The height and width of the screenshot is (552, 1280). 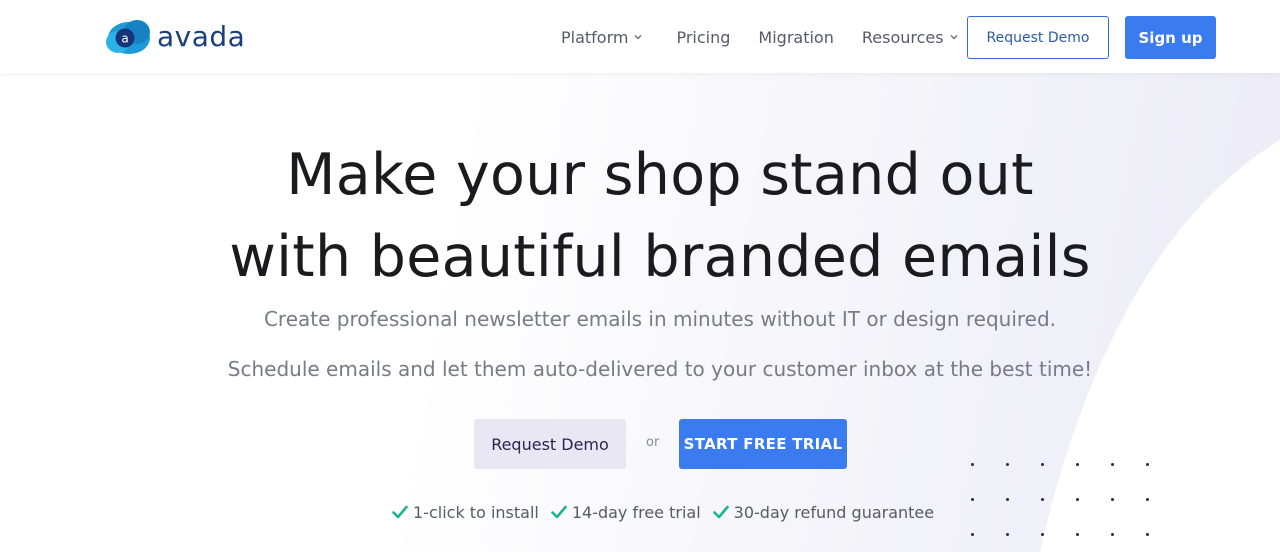 I want to click on feature-item: 30-day refund guarantee, so click(x=823, y=512).